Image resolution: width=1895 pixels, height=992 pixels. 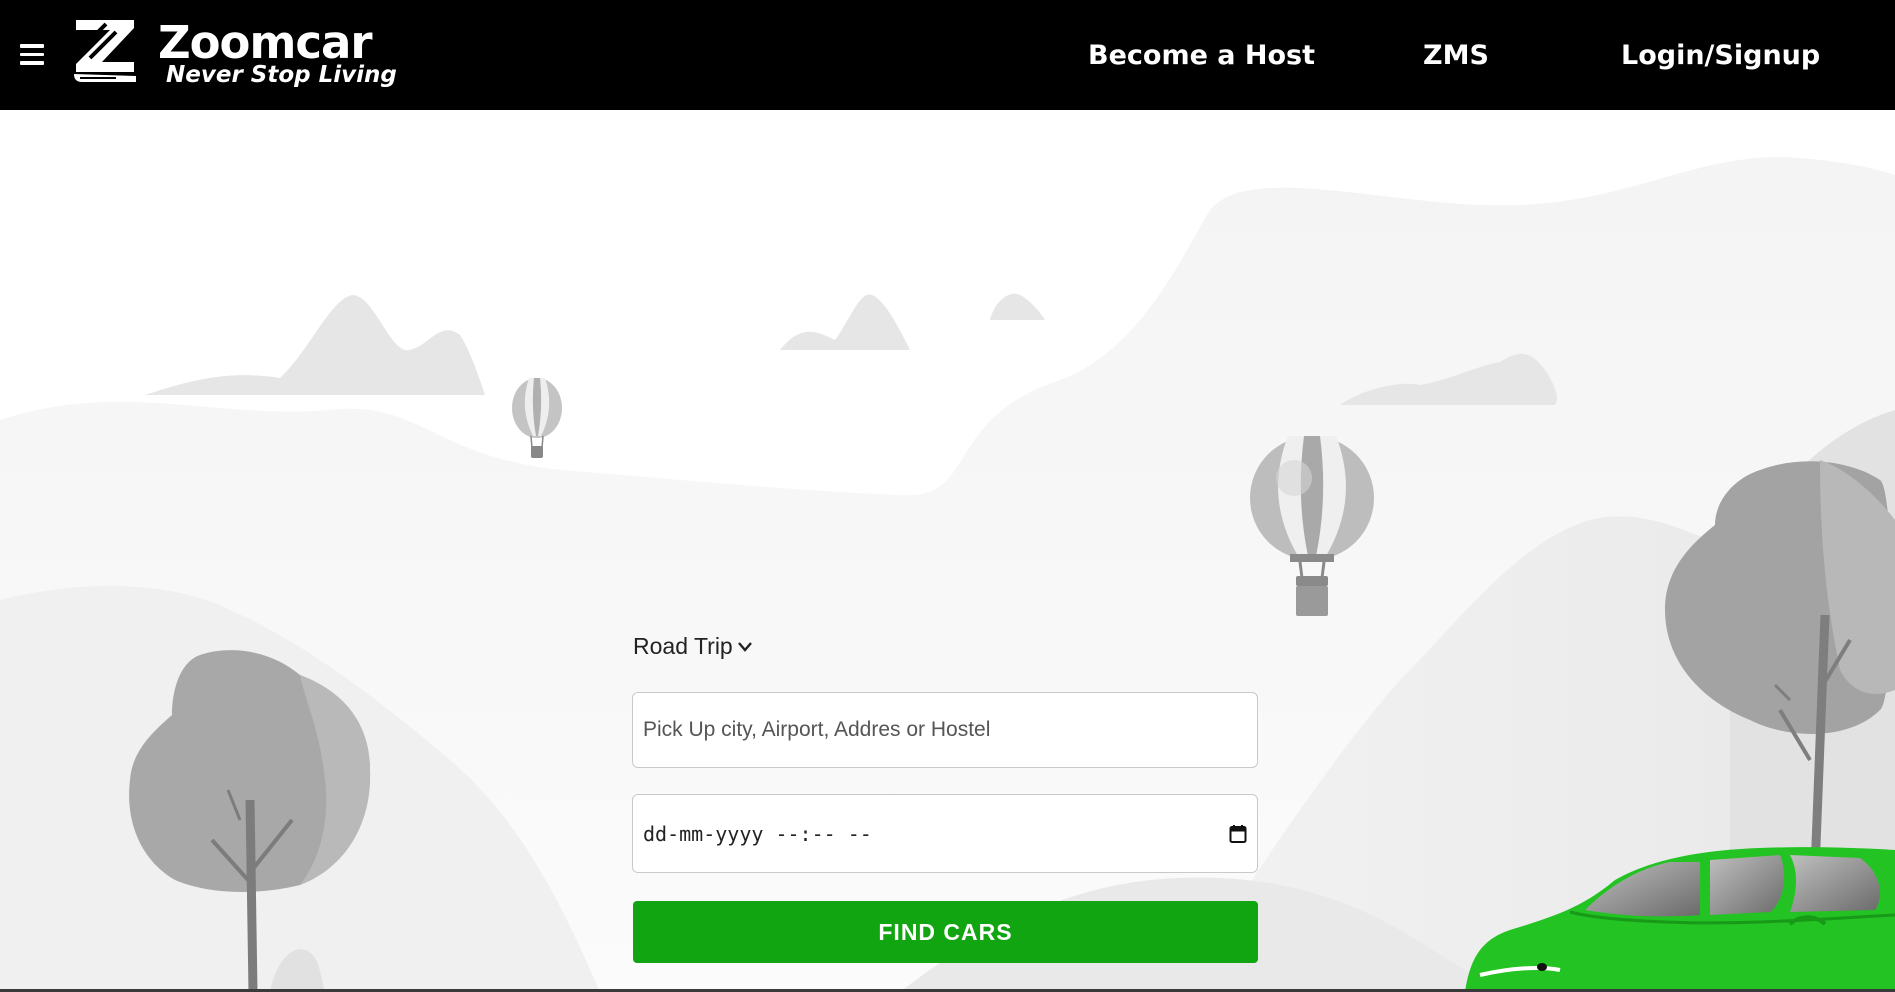 What do you see at coordinates (32, 54) in the screenshot?
I see `hamburger-menu-icon` at bounding box center [32, 54].